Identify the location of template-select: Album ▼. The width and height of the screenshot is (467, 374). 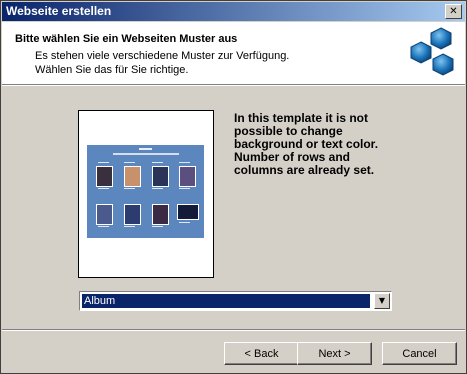
(235, 301).